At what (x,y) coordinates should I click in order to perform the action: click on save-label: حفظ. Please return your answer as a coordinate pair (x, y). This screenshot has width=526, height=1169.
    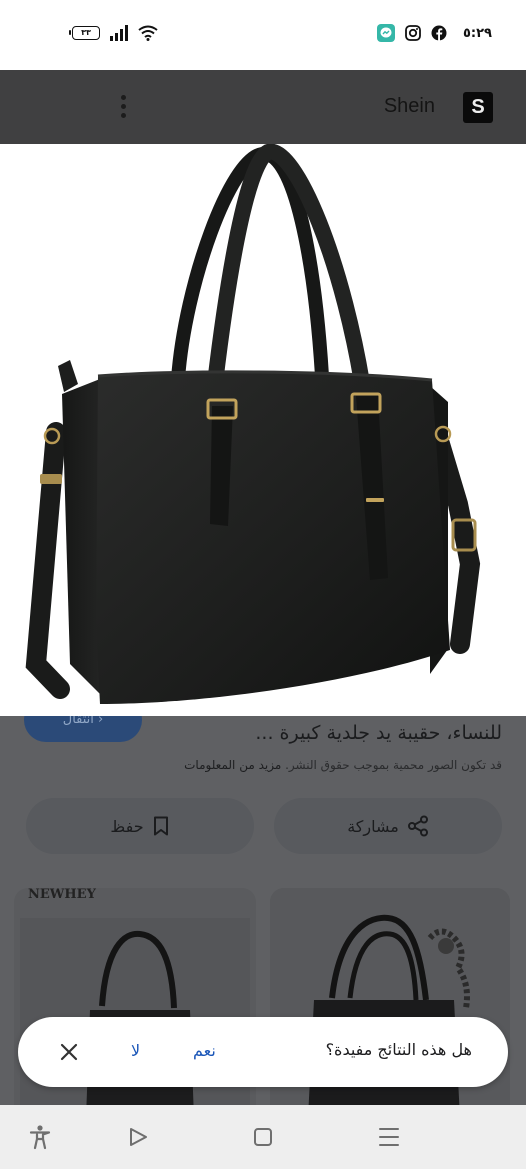
    Looking at the image, I should click on (127, 826).